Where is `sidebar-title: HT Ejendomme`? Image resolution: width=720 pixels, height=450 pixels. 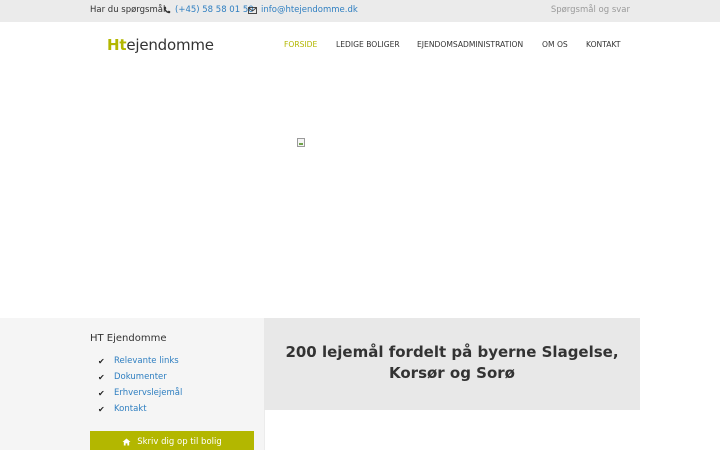 sidebar-title: HT Ejendomme is located at coordinates (128, 338).